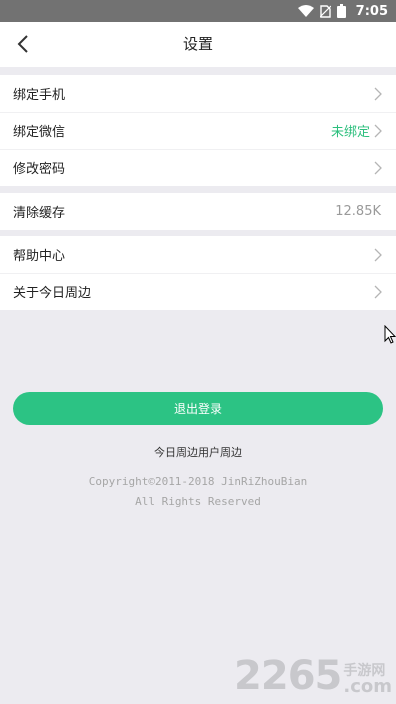 Image resolution: width=396 pixels, height=704 pixels. I want to click on change-password-label: 修改密码, so click(39, 169).